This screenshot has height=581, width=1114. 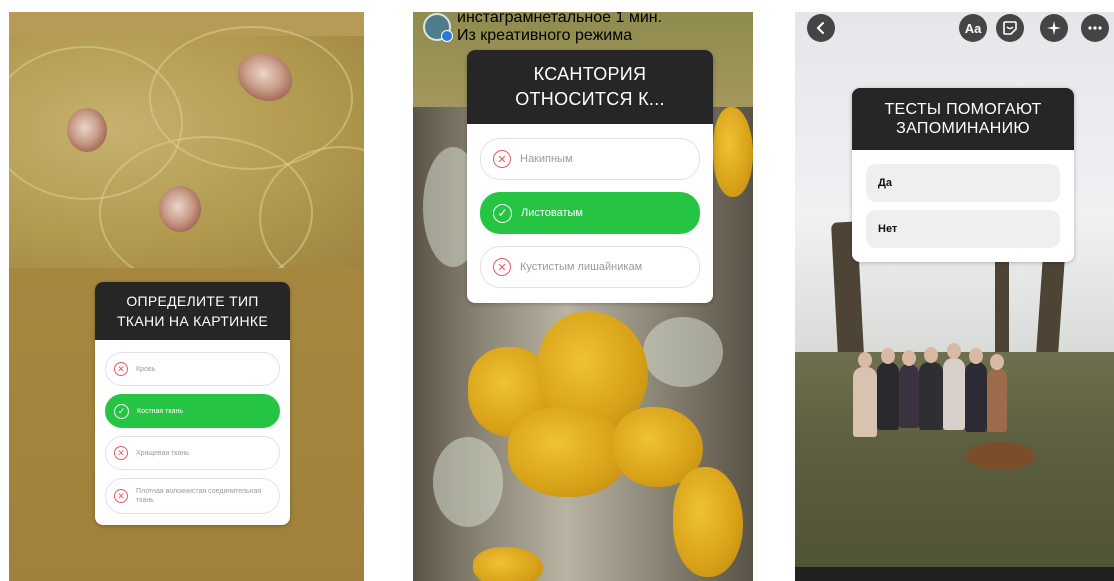 What do you see at coordinates (973, 28) in the screenshot?
I see `text-tool-button: Aa` at bounding box center [973, 28].